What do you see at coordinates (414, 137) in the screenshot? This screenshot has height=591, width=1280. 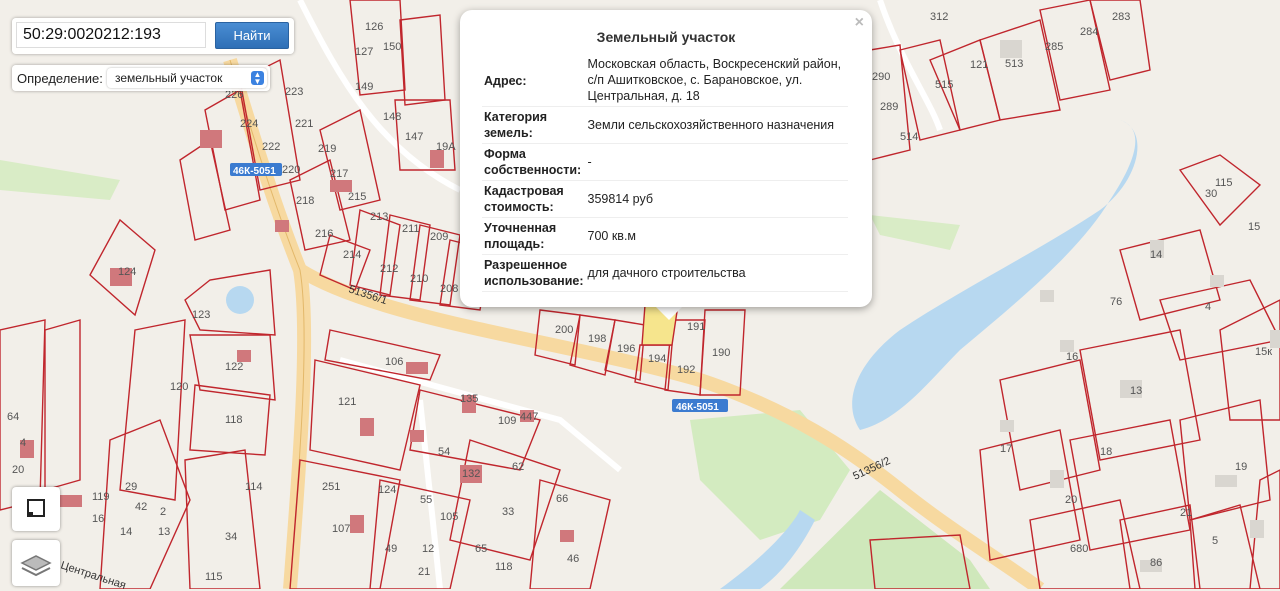 I see `parcel-label: 147` at bounding box center [414, 137].